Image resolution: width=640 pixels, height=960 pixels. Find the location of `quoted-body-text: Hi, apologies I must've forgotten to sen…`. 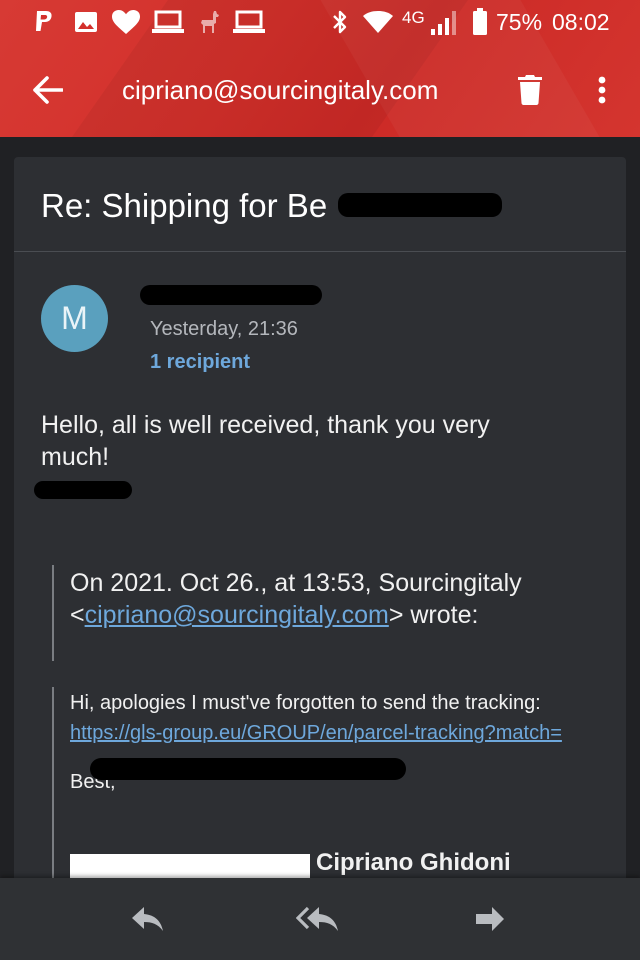

quoted-body-text: Hi, apologies I must've forgotten to sen… is located at coordinates (305, 703).